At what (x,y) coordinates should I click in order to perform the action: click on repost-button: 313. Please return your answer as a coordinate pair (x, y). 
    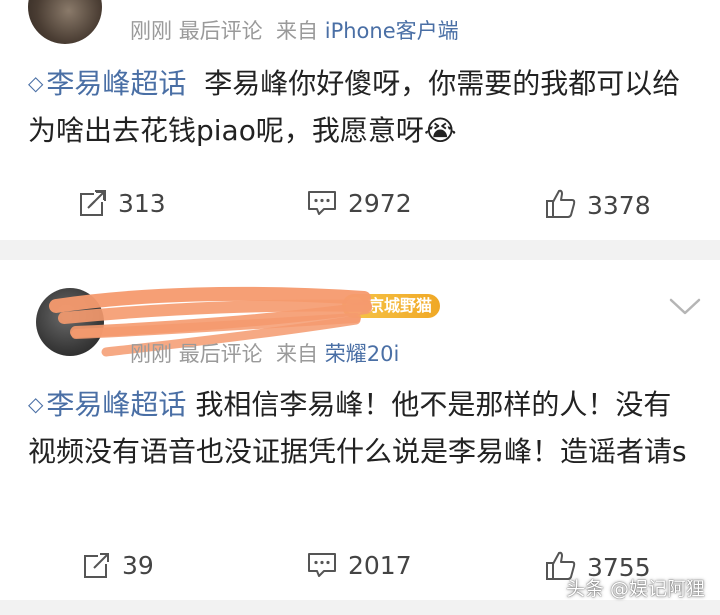
    Looking at the image, I should click on (122, 203).